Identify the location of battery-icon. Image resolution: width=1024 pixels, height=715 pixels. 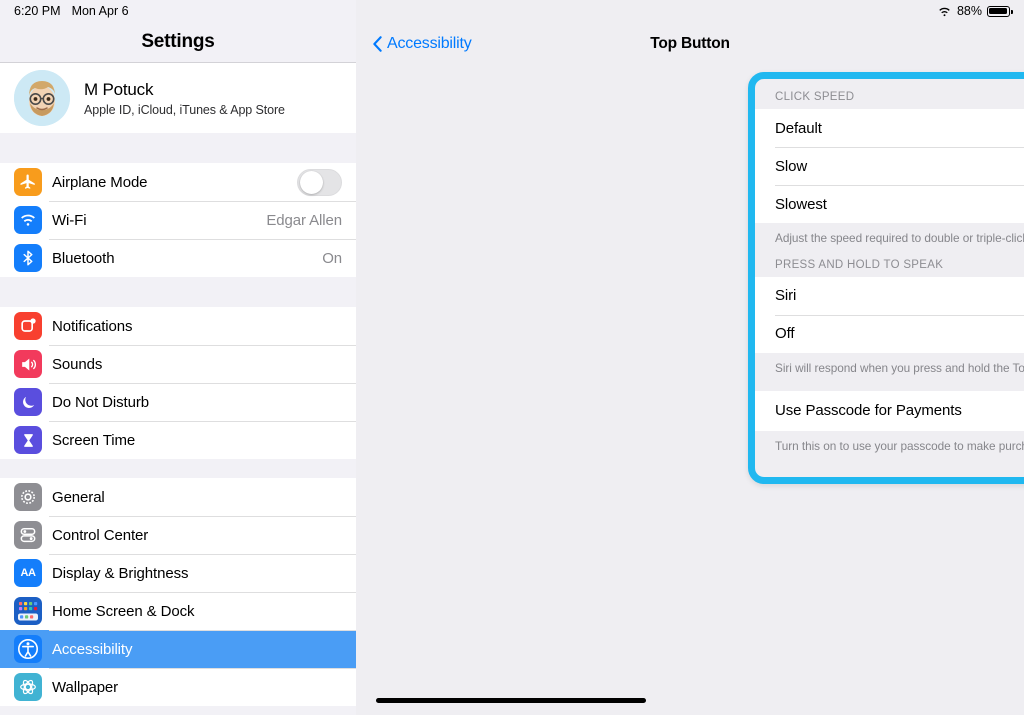
(1000, 11).